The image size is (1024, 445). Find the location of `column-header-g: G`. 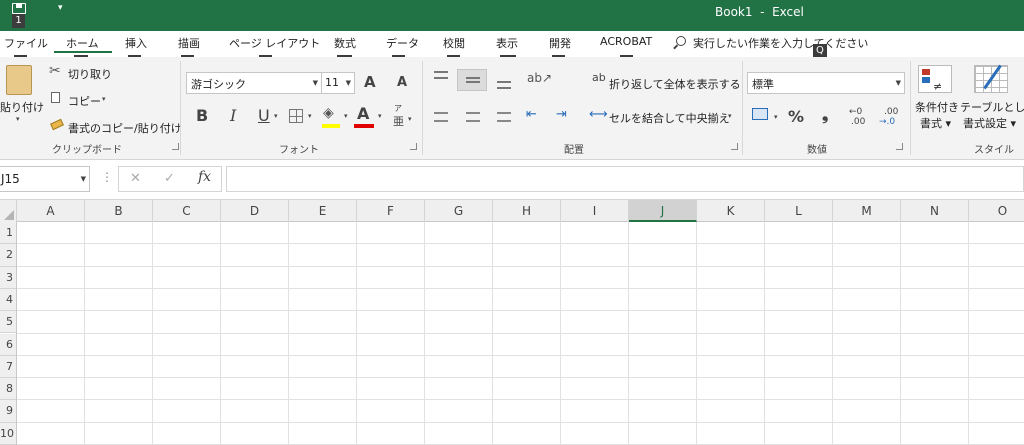

column-header-g: G is located at coordinates (459, 211).